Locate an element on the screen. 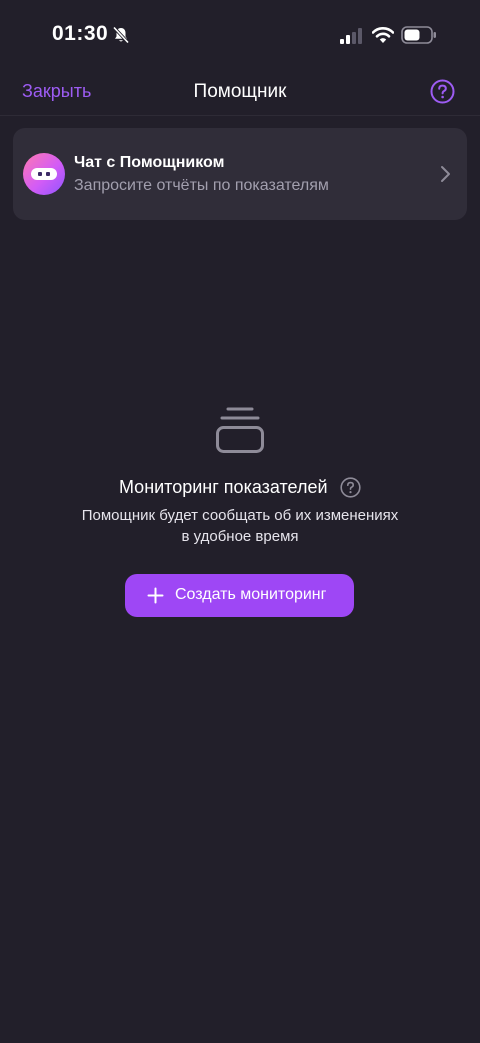 The width and height of the screenshot is (480, 1043). status-time: 01:30 is located at coordinates (80, 33).